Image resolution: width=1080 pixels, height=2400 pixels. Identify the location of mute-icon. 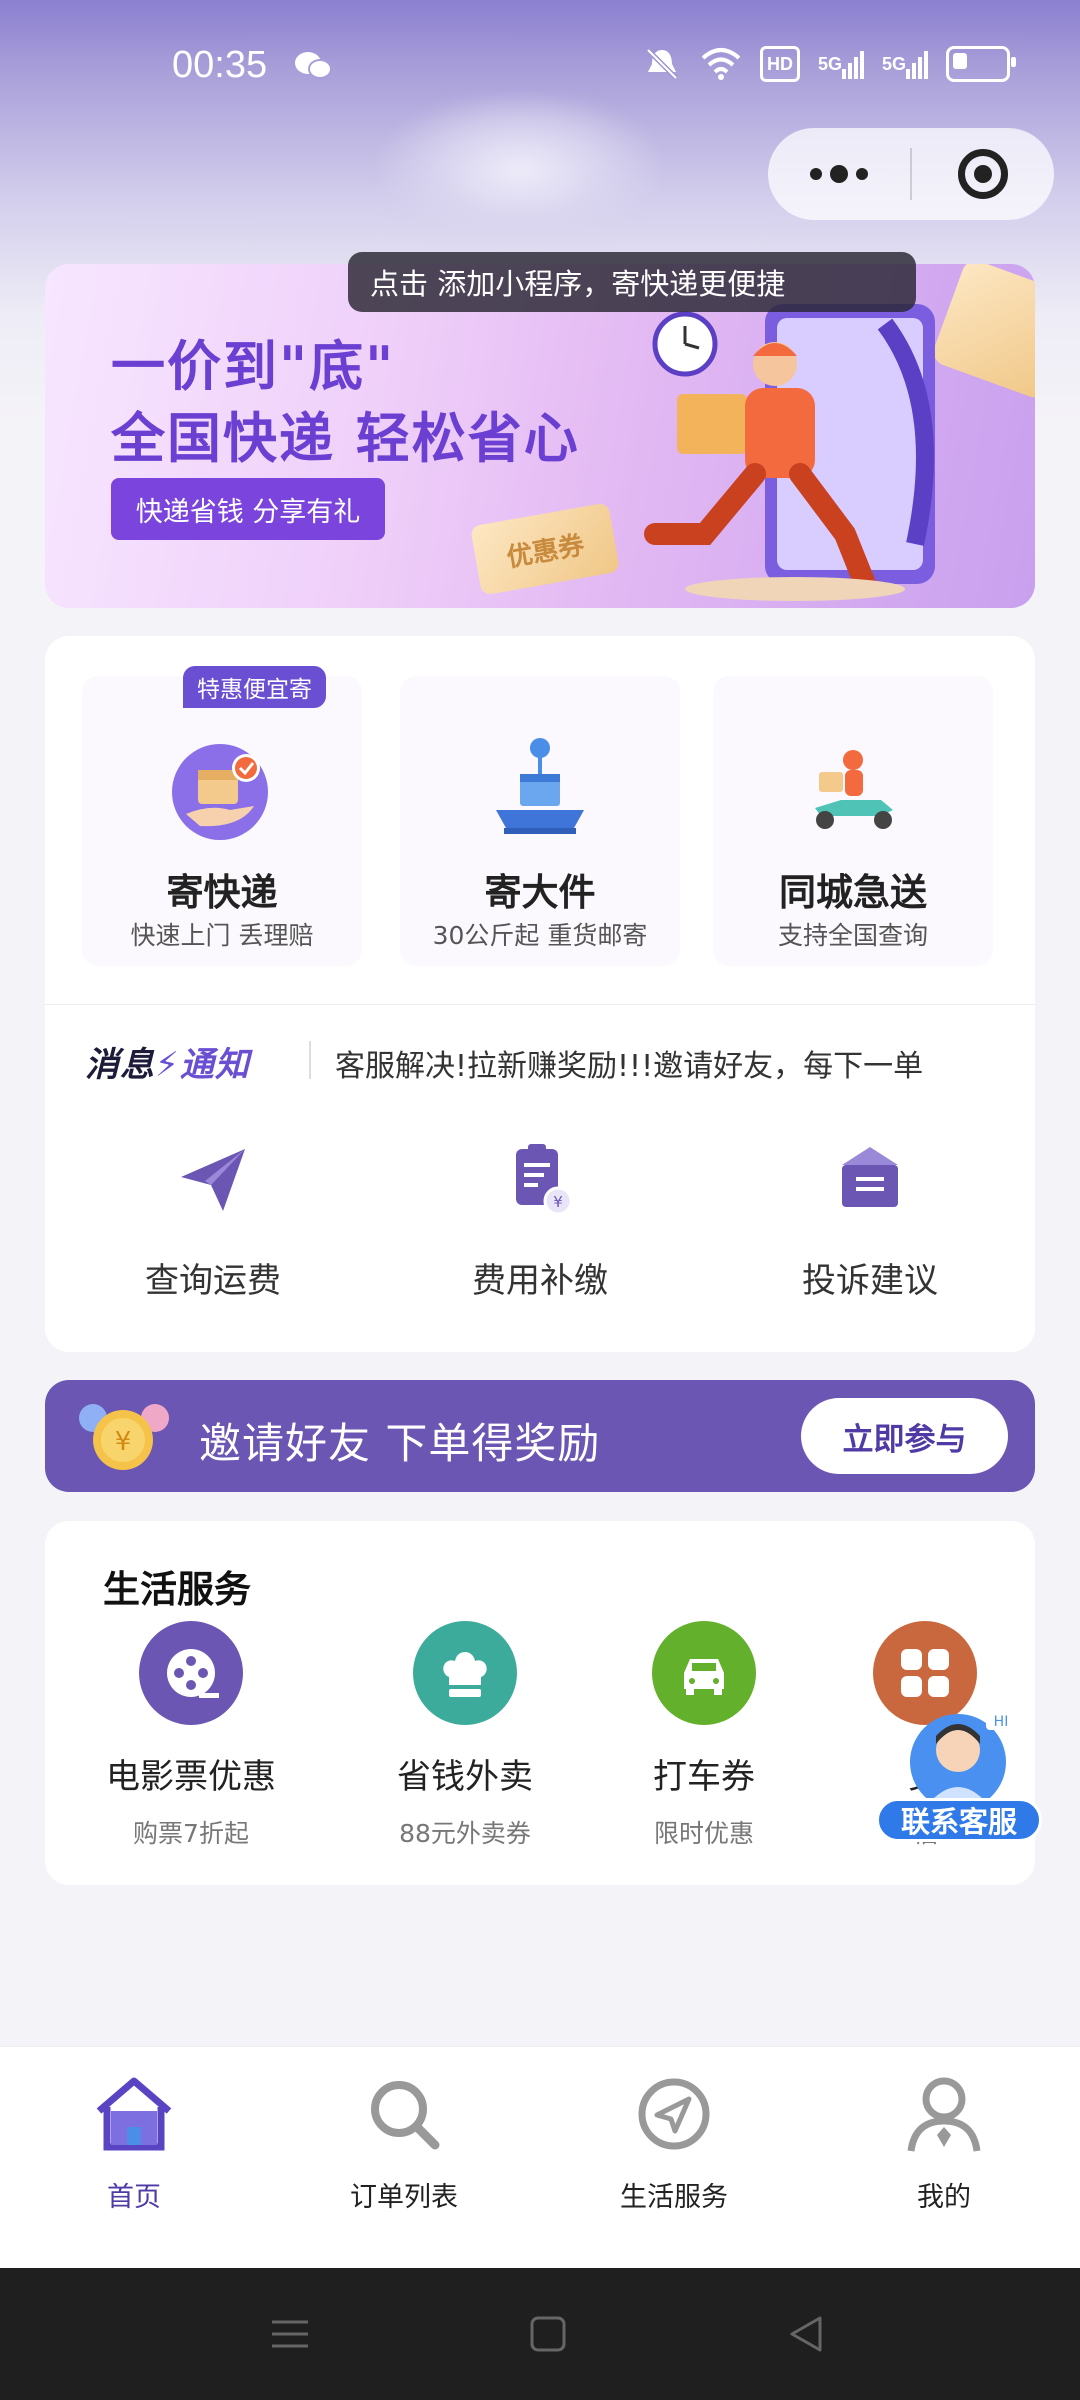
(662, 64).